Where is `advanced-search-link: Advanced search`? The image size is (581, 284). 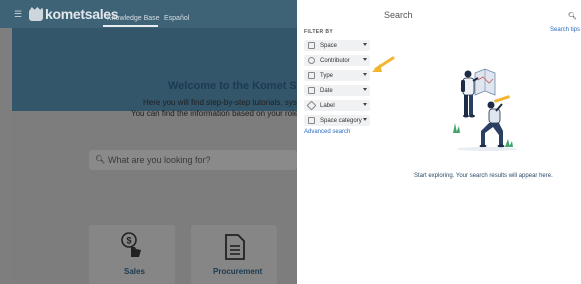
advanced-search-link: Advanced search is located at coordinates (327, 132).